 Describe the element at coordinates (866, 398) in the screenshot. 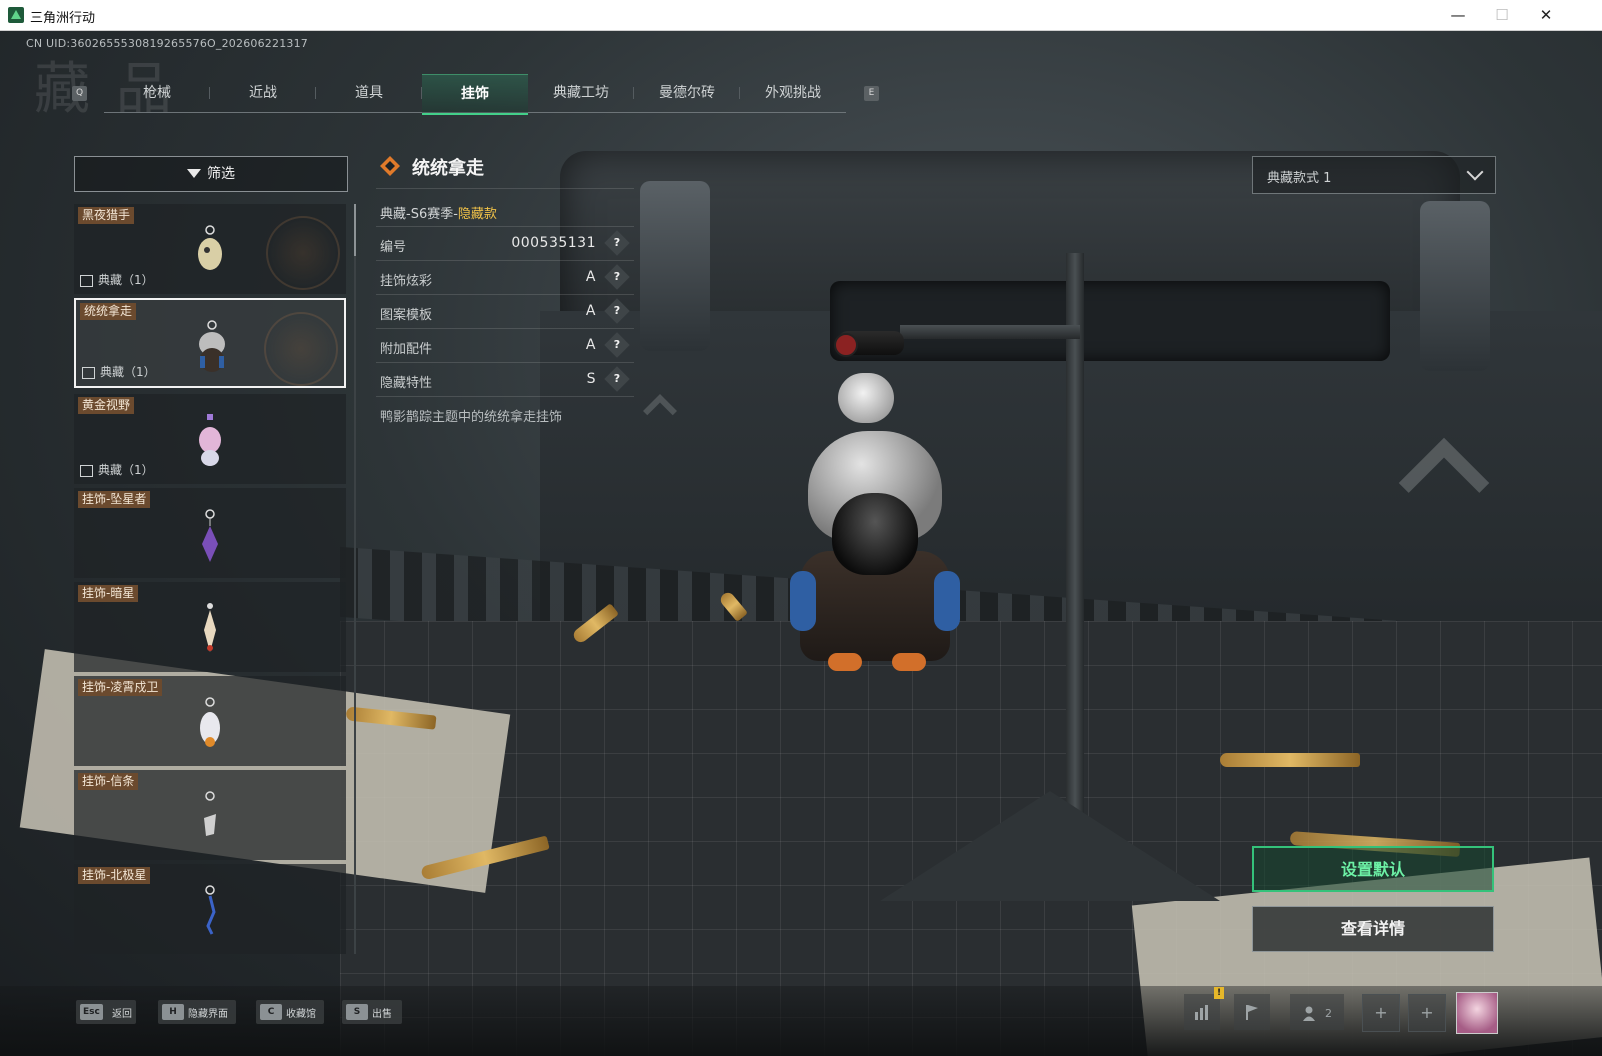

I see `charm-duck-ornament` at that location.